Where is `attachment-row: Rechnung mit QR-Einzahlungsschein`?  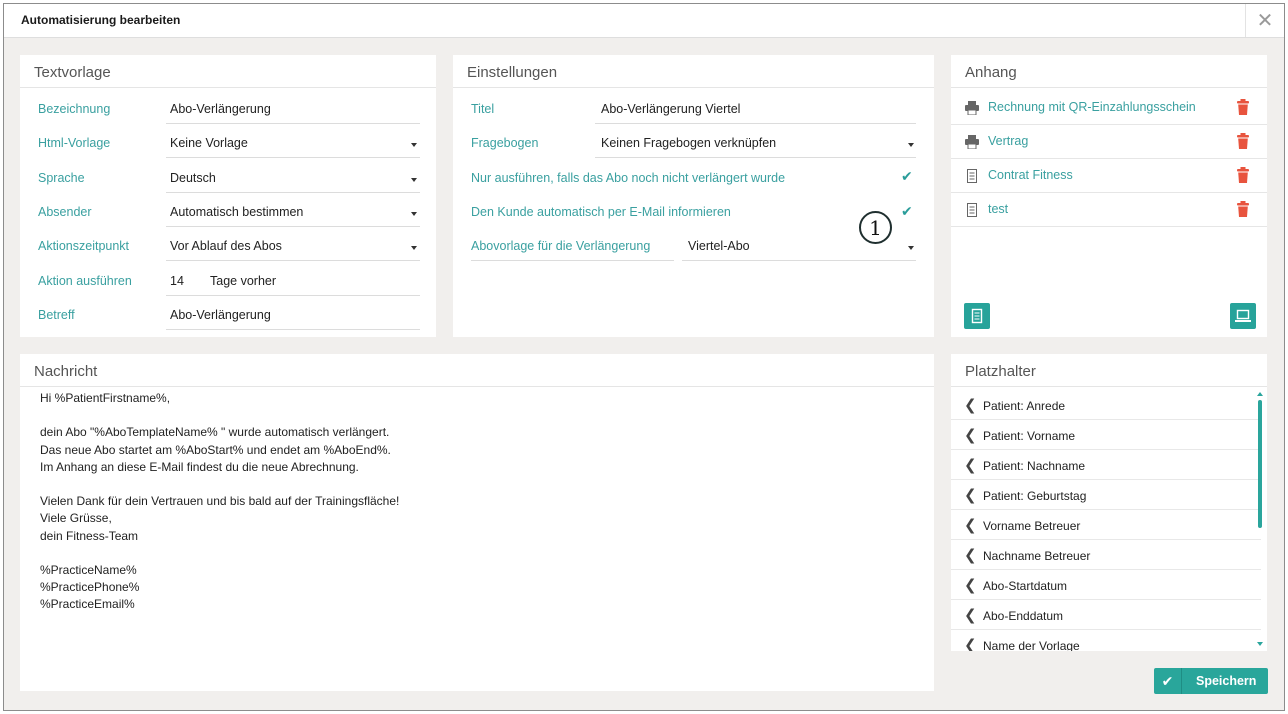
attachment-row: Rechnung mit QR-Einzahlungsschein is located at coordinates (1109, 108).